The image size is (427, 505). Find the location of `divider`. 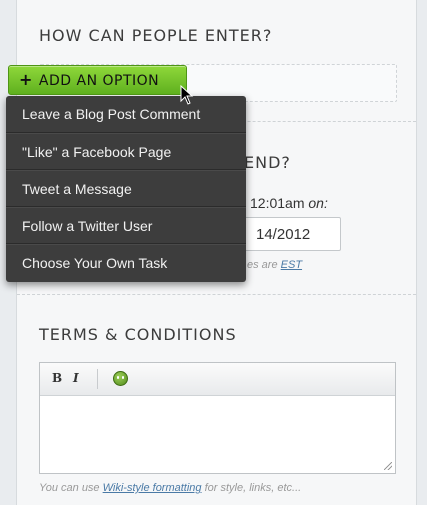

divider is located at coordinates (216, 294).